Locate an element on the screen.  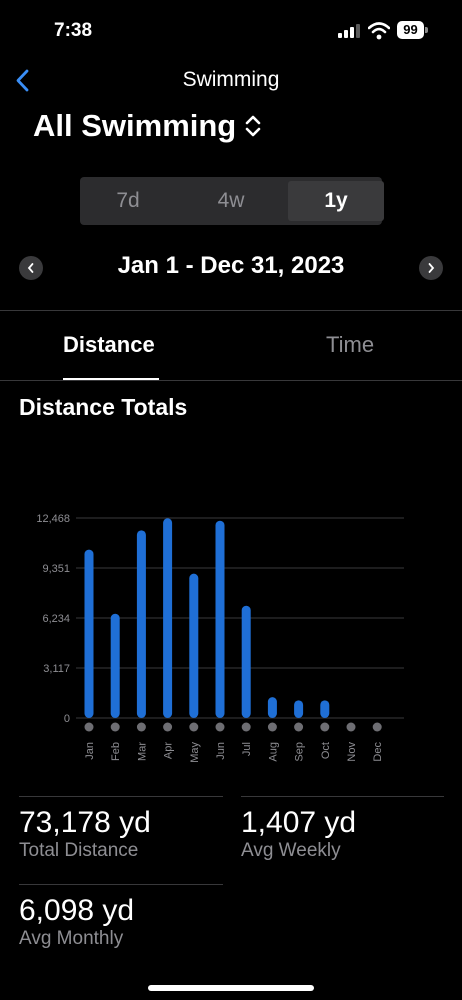
section-title: Distance Totals is located at coordinates (103, 407).